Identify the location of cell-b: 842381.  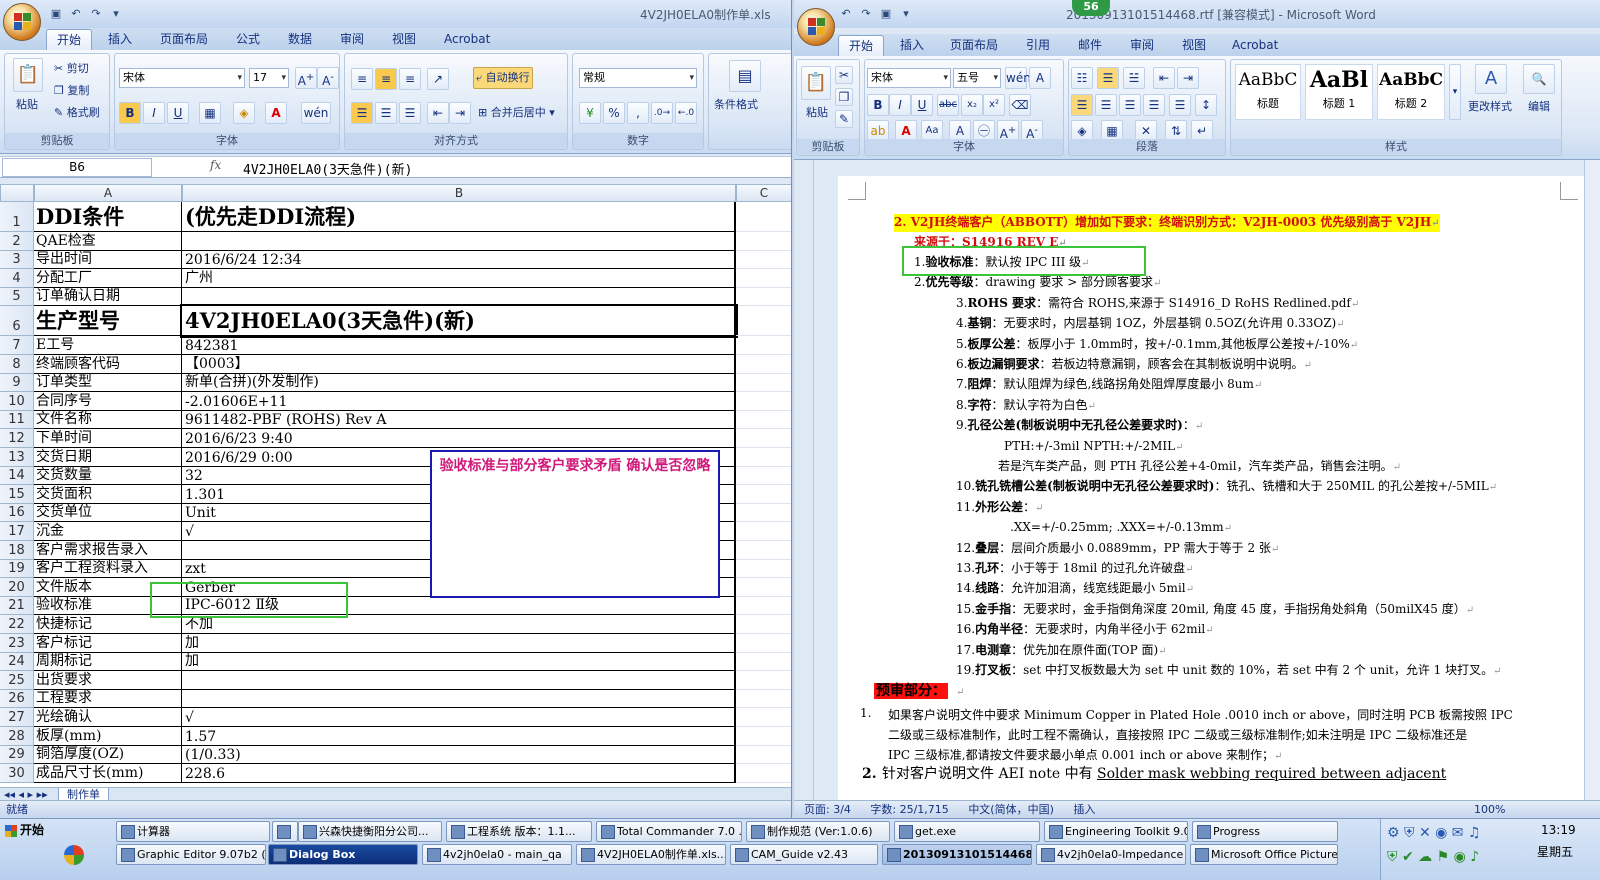
(459, 345).